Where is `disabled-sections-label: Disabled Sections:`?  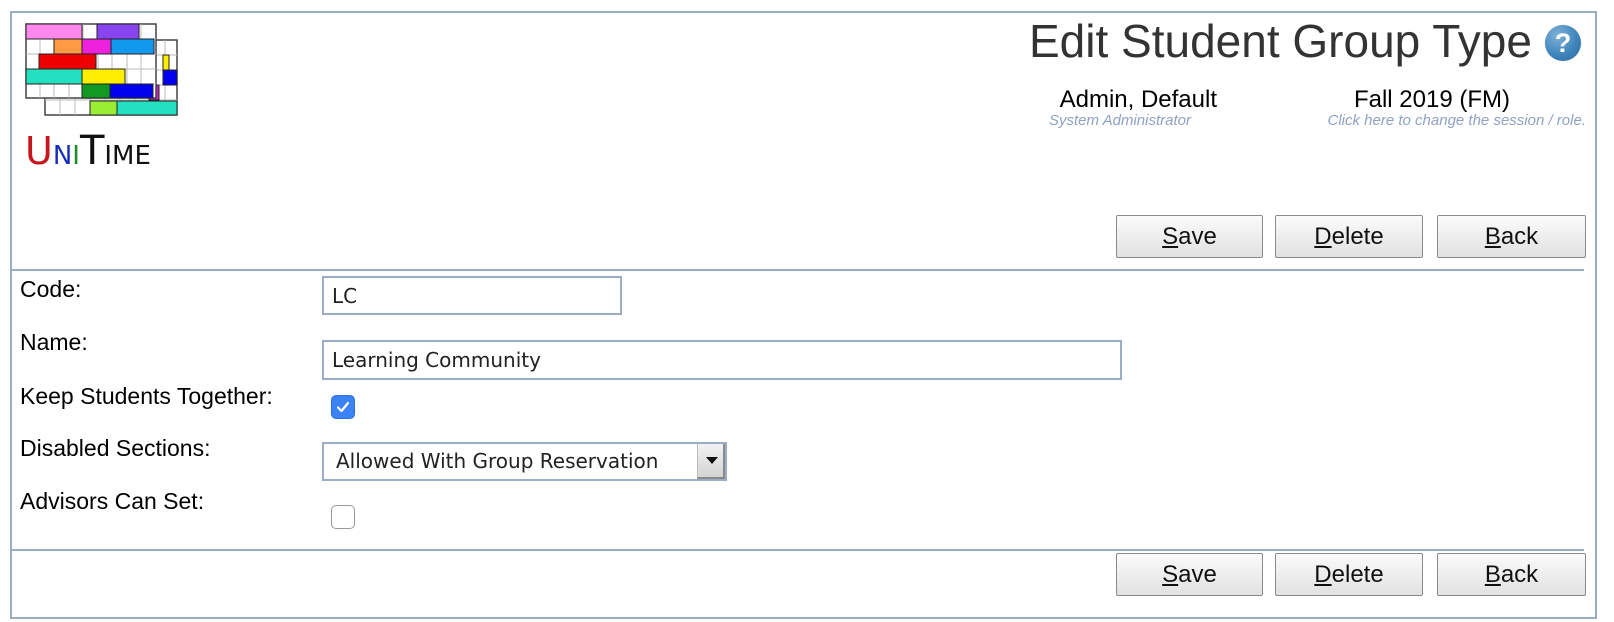
disabled-sections-label: Disabled Sections: is located at coordinates (115, 448).